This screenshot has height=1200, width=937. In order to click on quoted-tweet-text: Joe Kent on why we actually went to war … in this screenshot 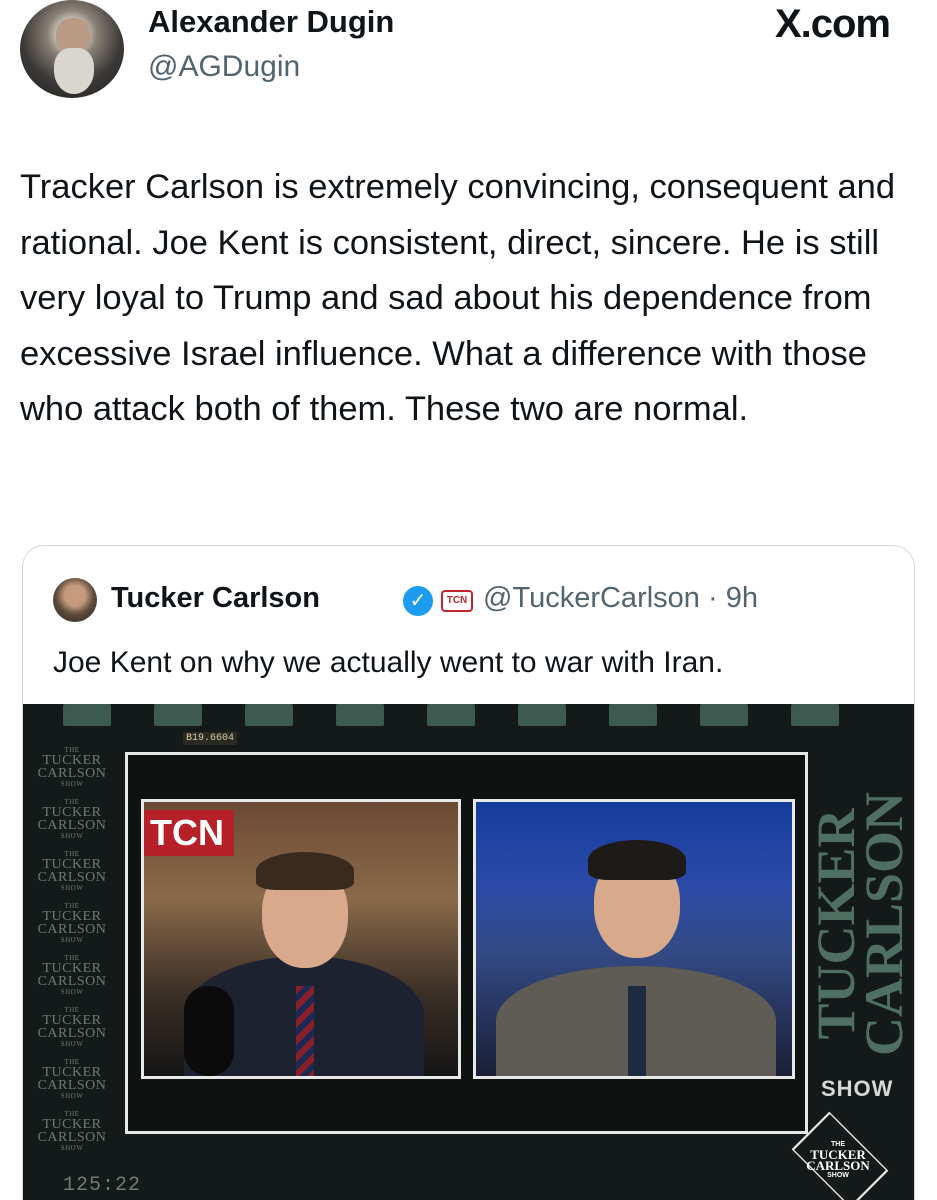, I will do `click(388, 662)`.